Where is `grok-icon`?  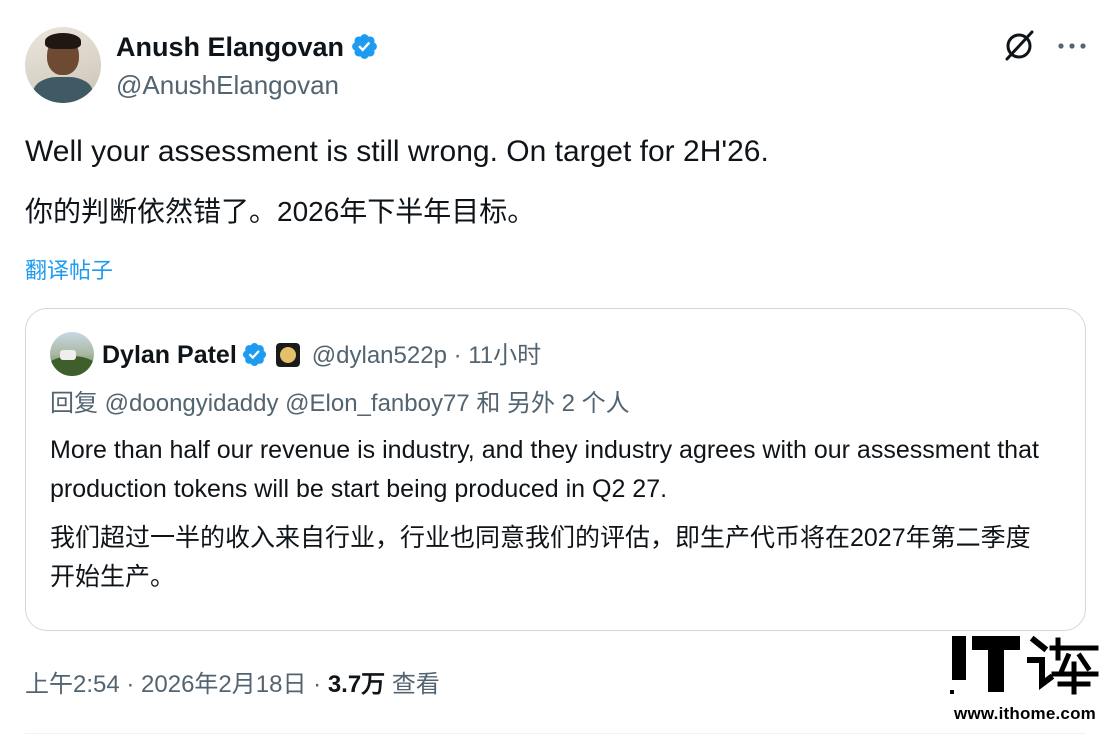 grok-icon is located at coordinates (1019, 46).